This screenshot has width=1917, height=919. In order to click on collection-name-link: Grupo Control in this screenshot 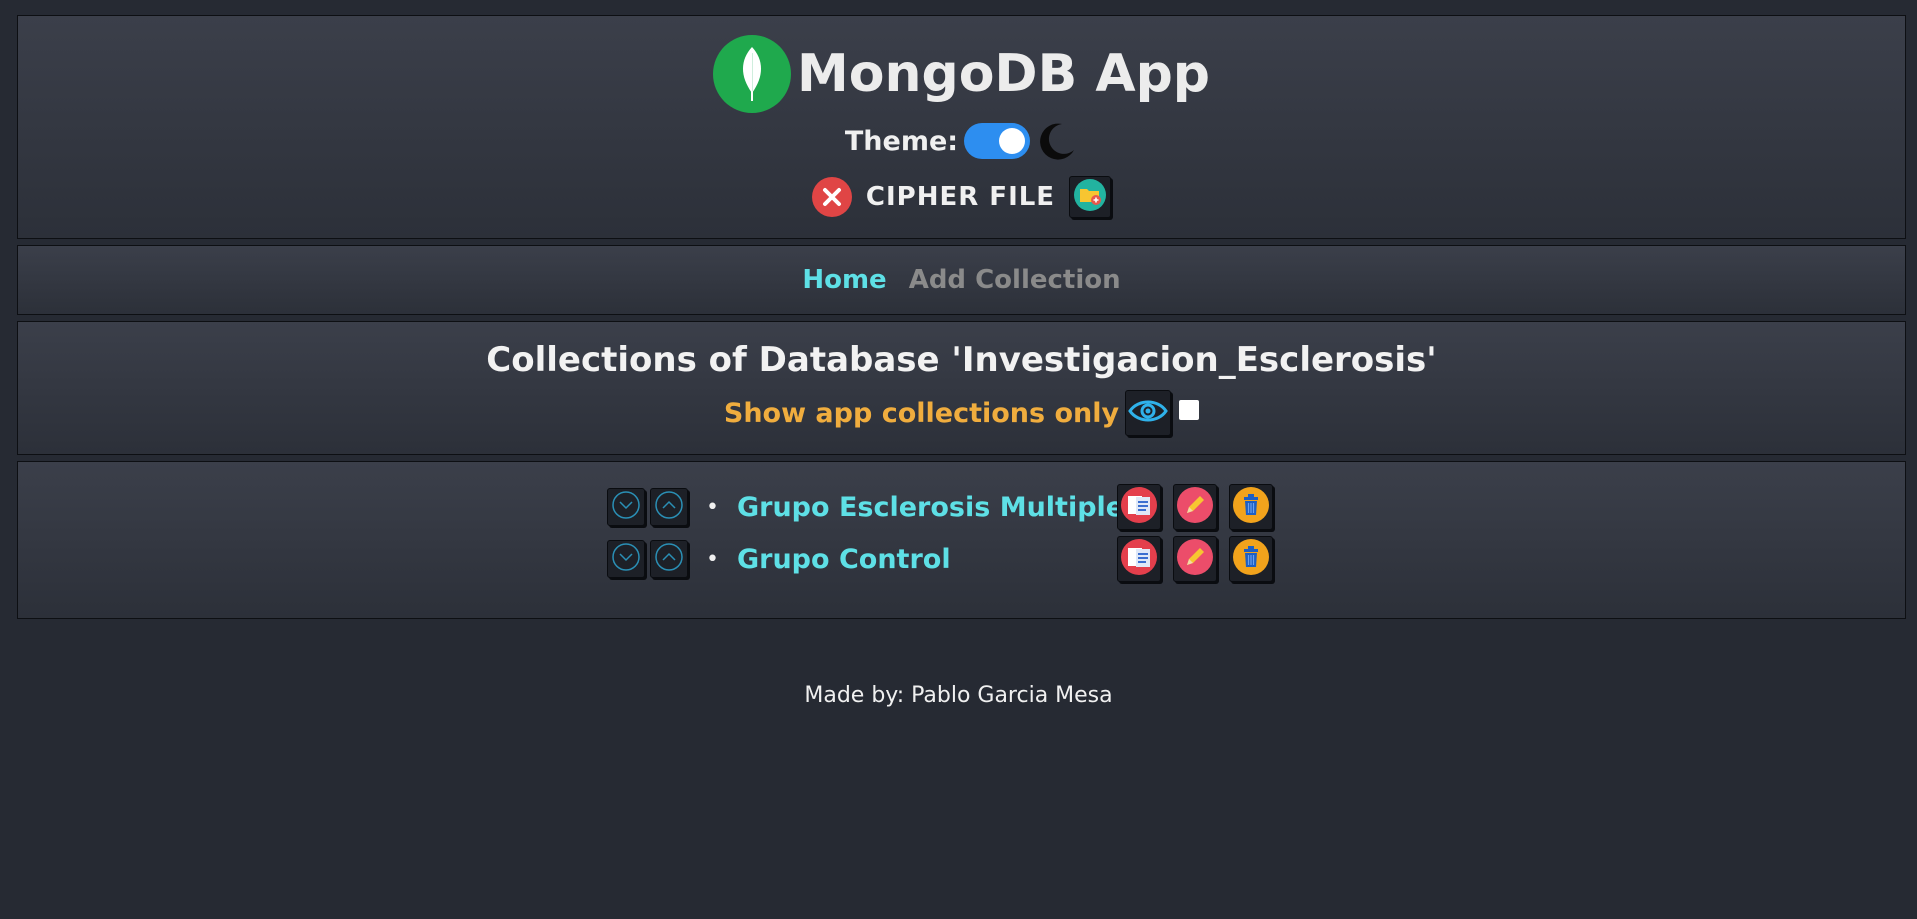, I will do `click(927, 559)`.